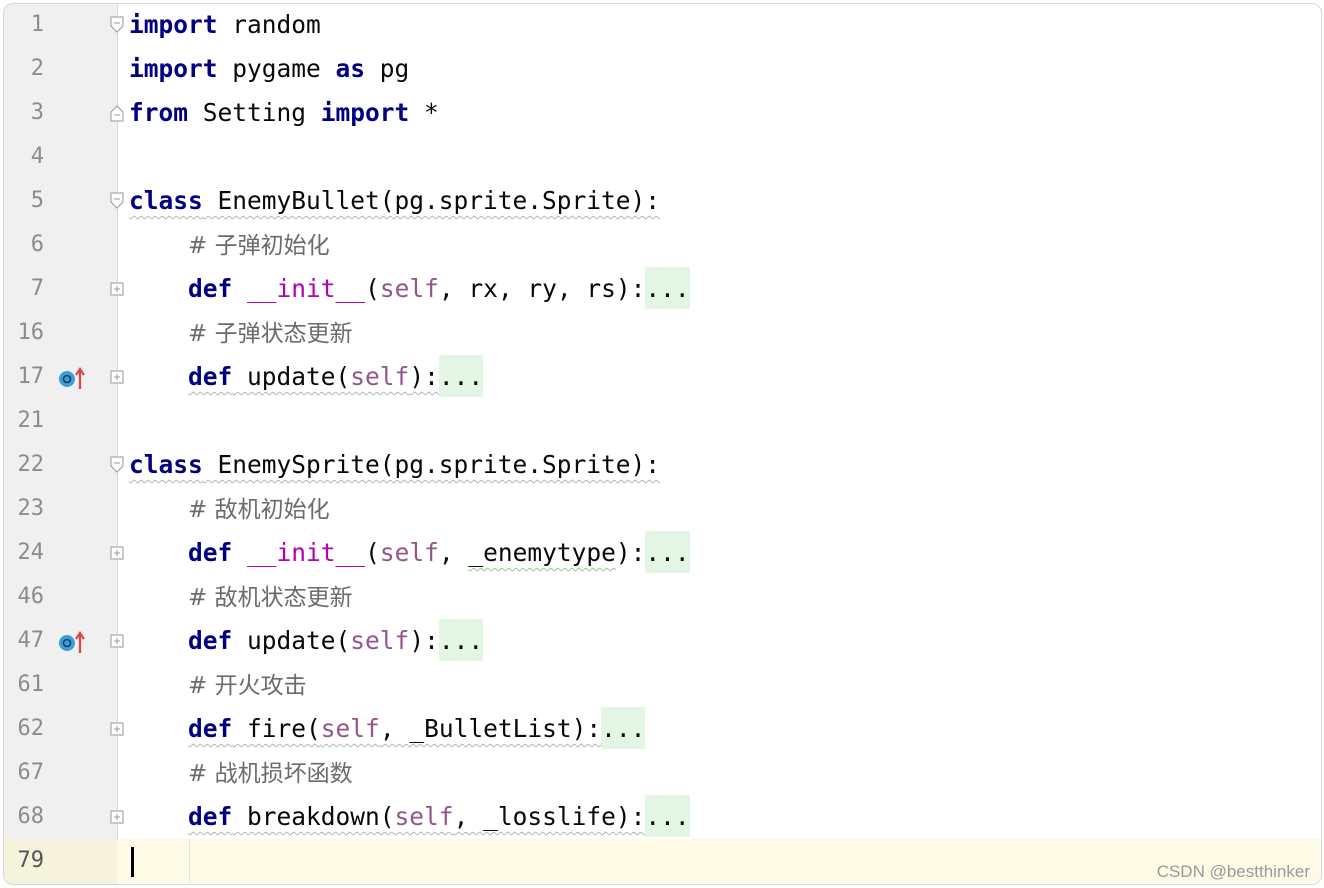 The height and width of the screenshot is (888, 1324). Describe the element at coordinates (662, 333) in the screenshot. I see `code-line: 16 # 子弹状态更新` at that location.